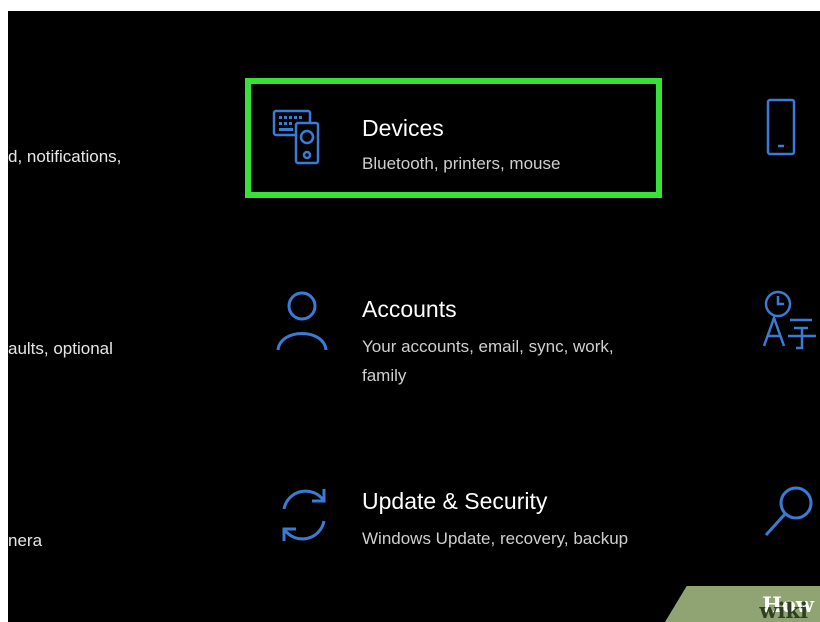 The width and height of the screenshot is (820, 622). I want to click on tile-subtitle-accounts: Your accounts, email, sync, work, family, so click(488, 361).